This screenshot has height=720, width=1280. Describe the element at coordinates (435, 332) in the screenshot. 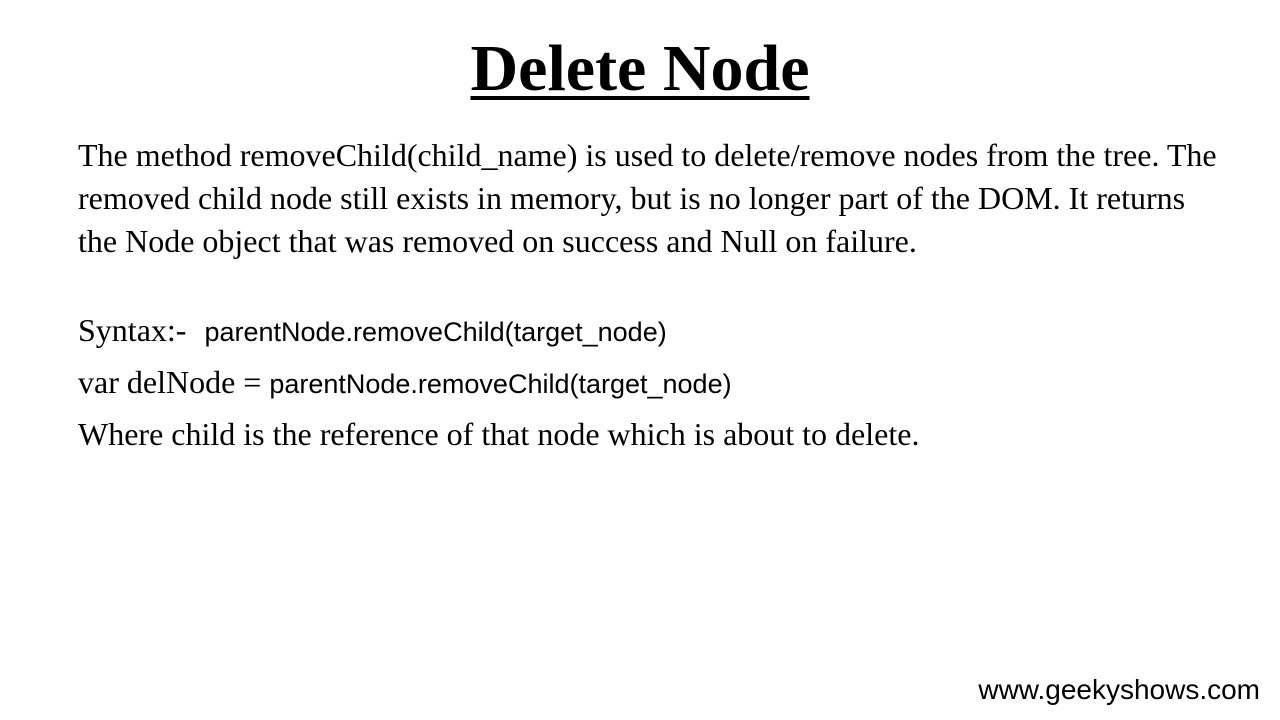

I see `syntax-code: parentNode.removeChild(target_node)` at that location.